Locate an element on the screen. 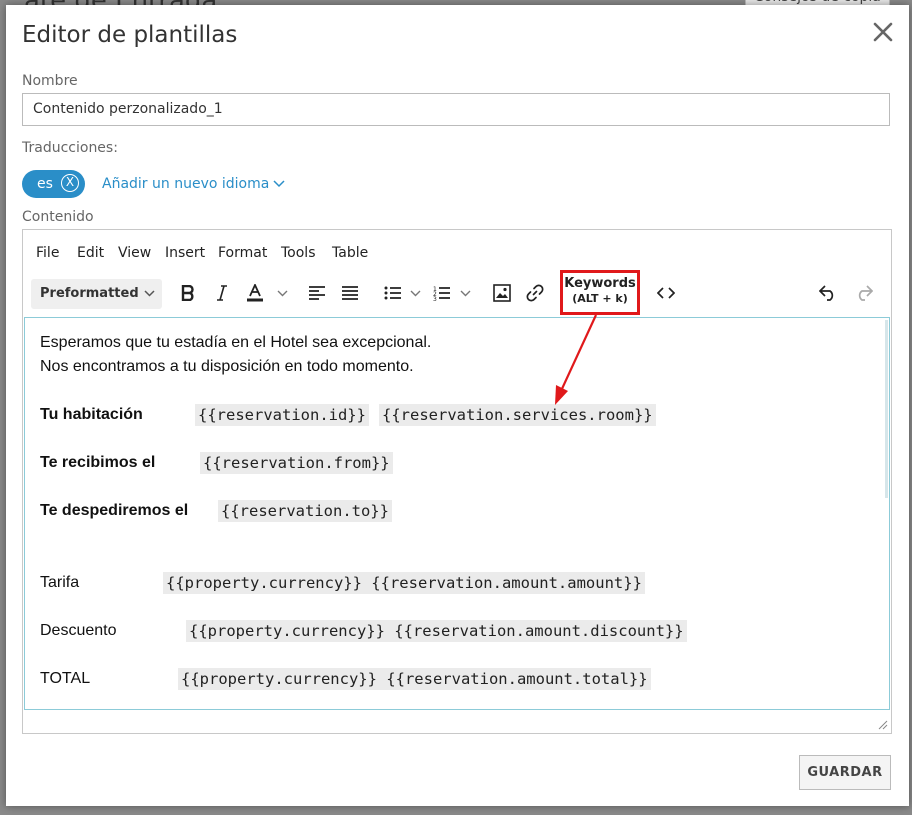 The height and width of the screenshot is (815, 912). translations-label: Traducciones: is located at coordinates (70, 148).